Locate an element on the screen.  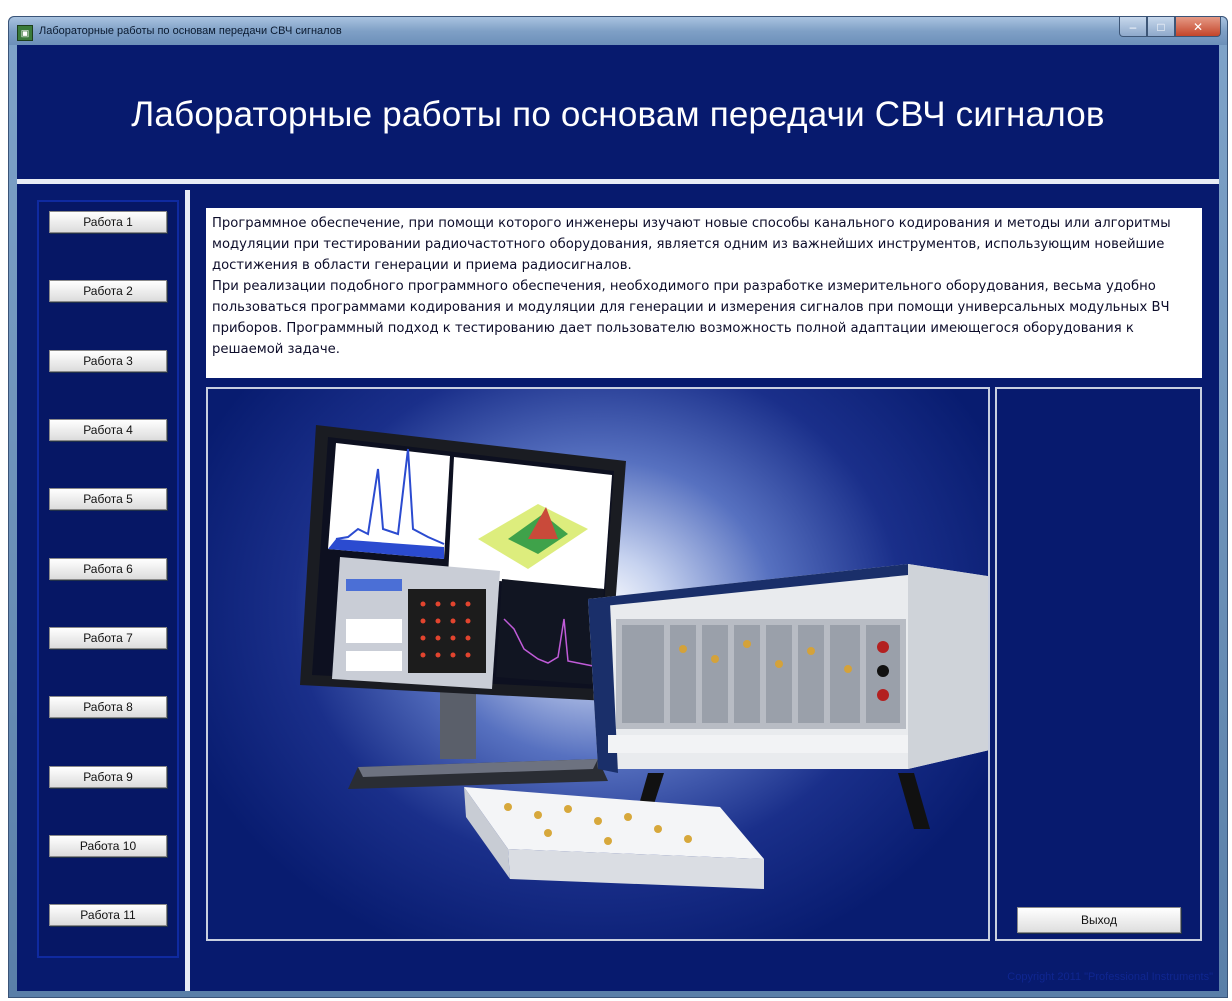
app-icon: ▣ is located at coordinates (25, 33).